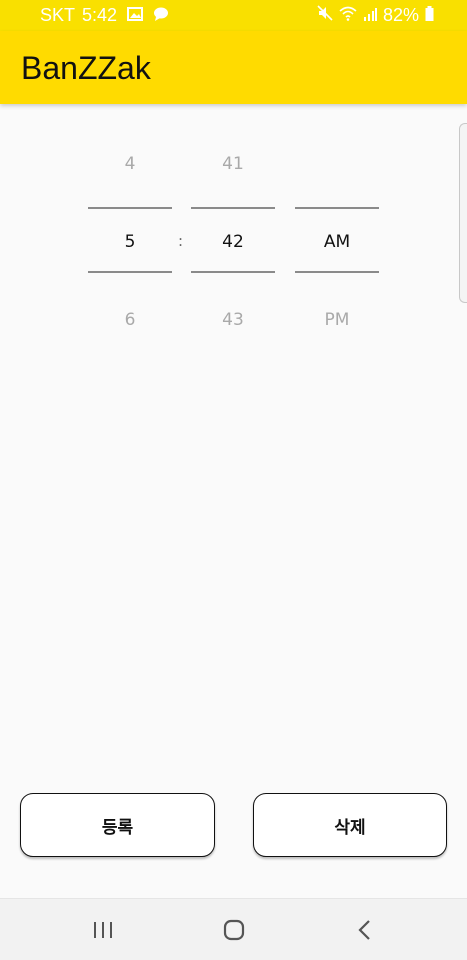 The height and width of the screenshot is (960, 467). What do you see at coordinates (130, 164) in the screenshot?
I see `hour-prev: 4` at bounding box center [130, 164].